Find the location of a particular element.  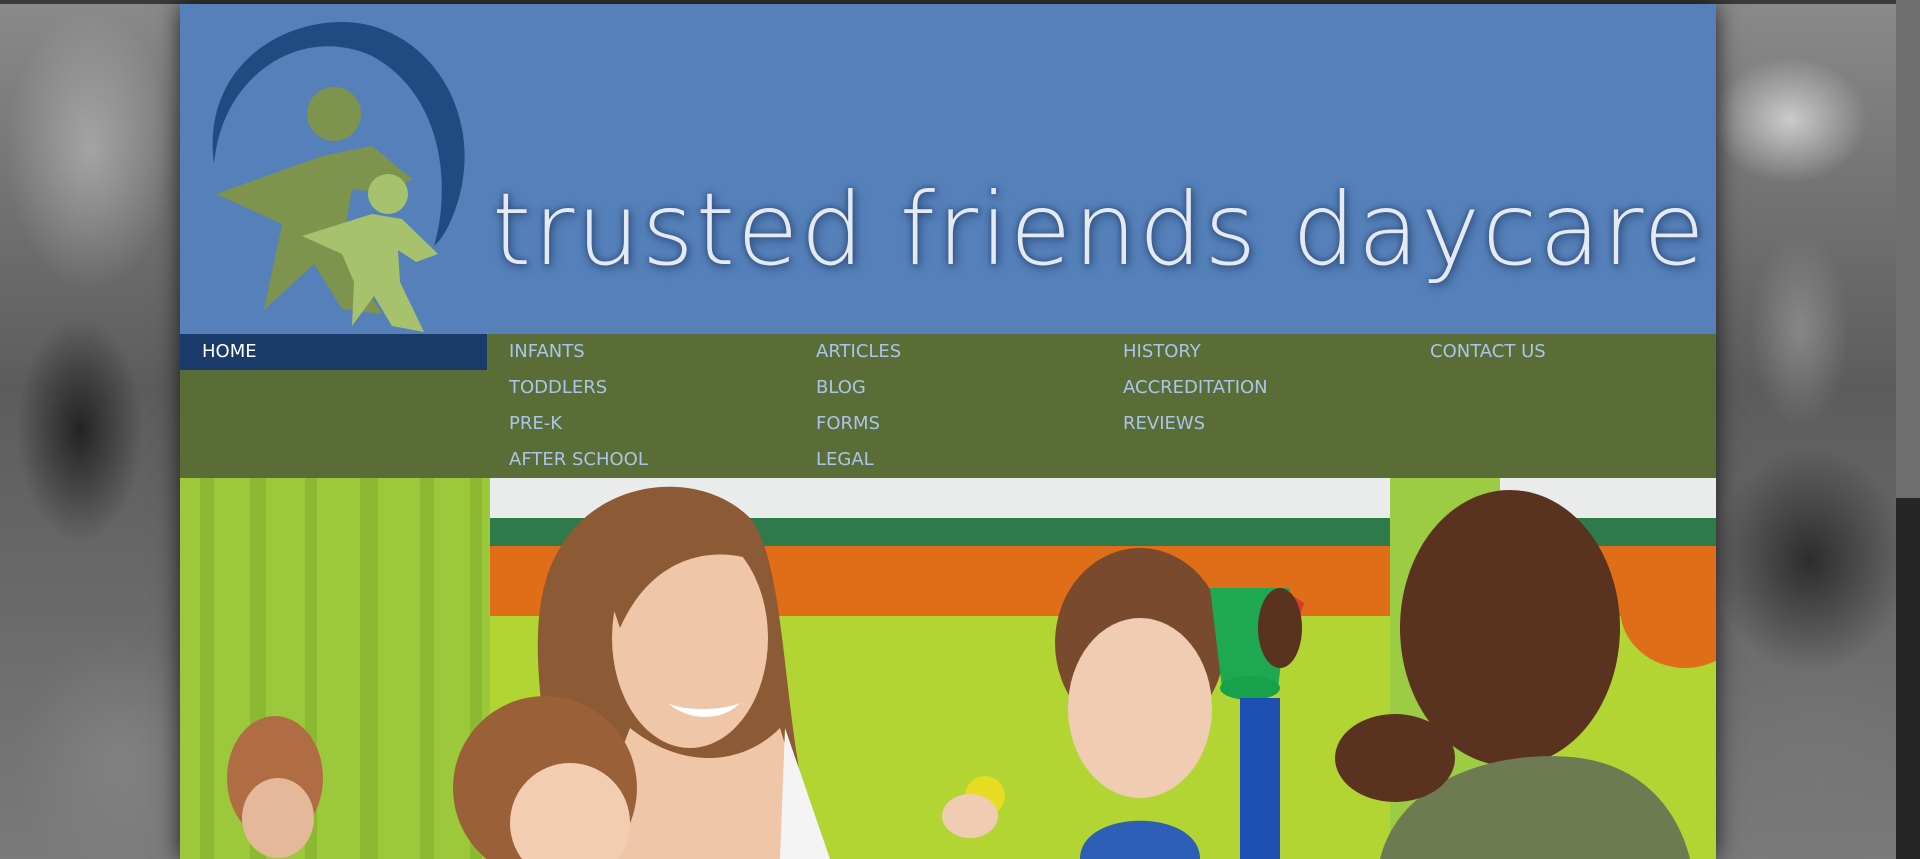

nav-item-pre-k: PRE-K is located at coordinates (640, 424).